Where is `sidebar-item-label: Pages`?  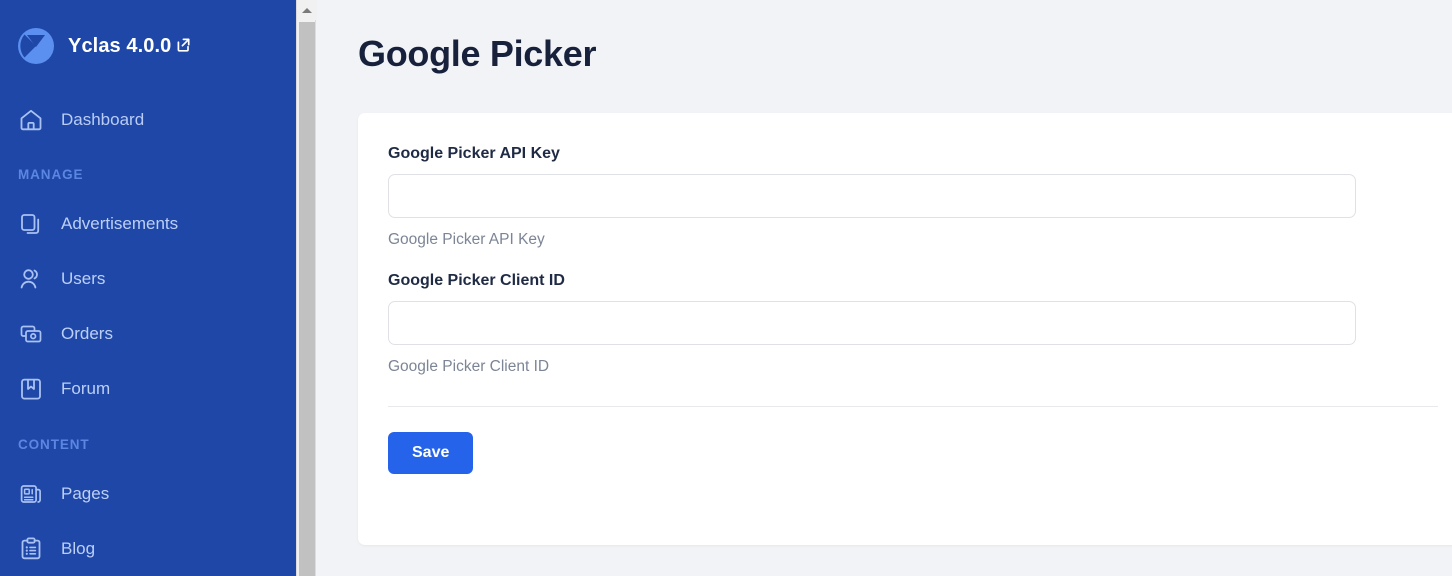
sidebar-item-label: Pages is located at coordinates (85, 493).